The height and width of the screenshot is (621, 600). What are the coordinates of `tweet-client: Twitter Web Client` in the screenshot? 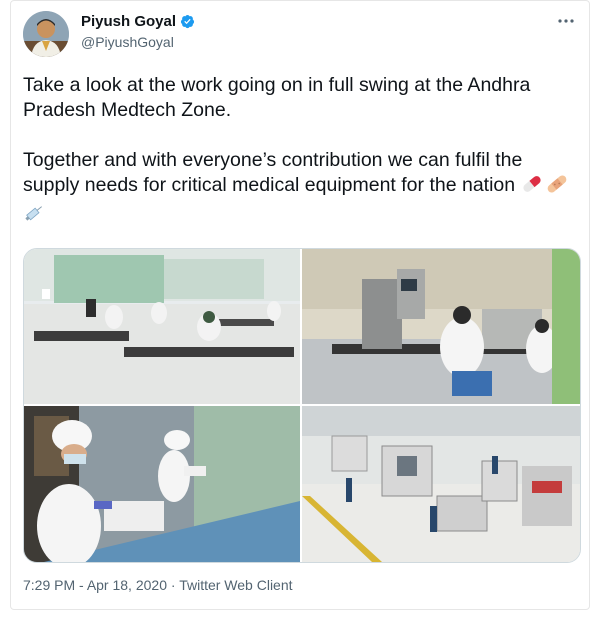 It's located at (235, 585).